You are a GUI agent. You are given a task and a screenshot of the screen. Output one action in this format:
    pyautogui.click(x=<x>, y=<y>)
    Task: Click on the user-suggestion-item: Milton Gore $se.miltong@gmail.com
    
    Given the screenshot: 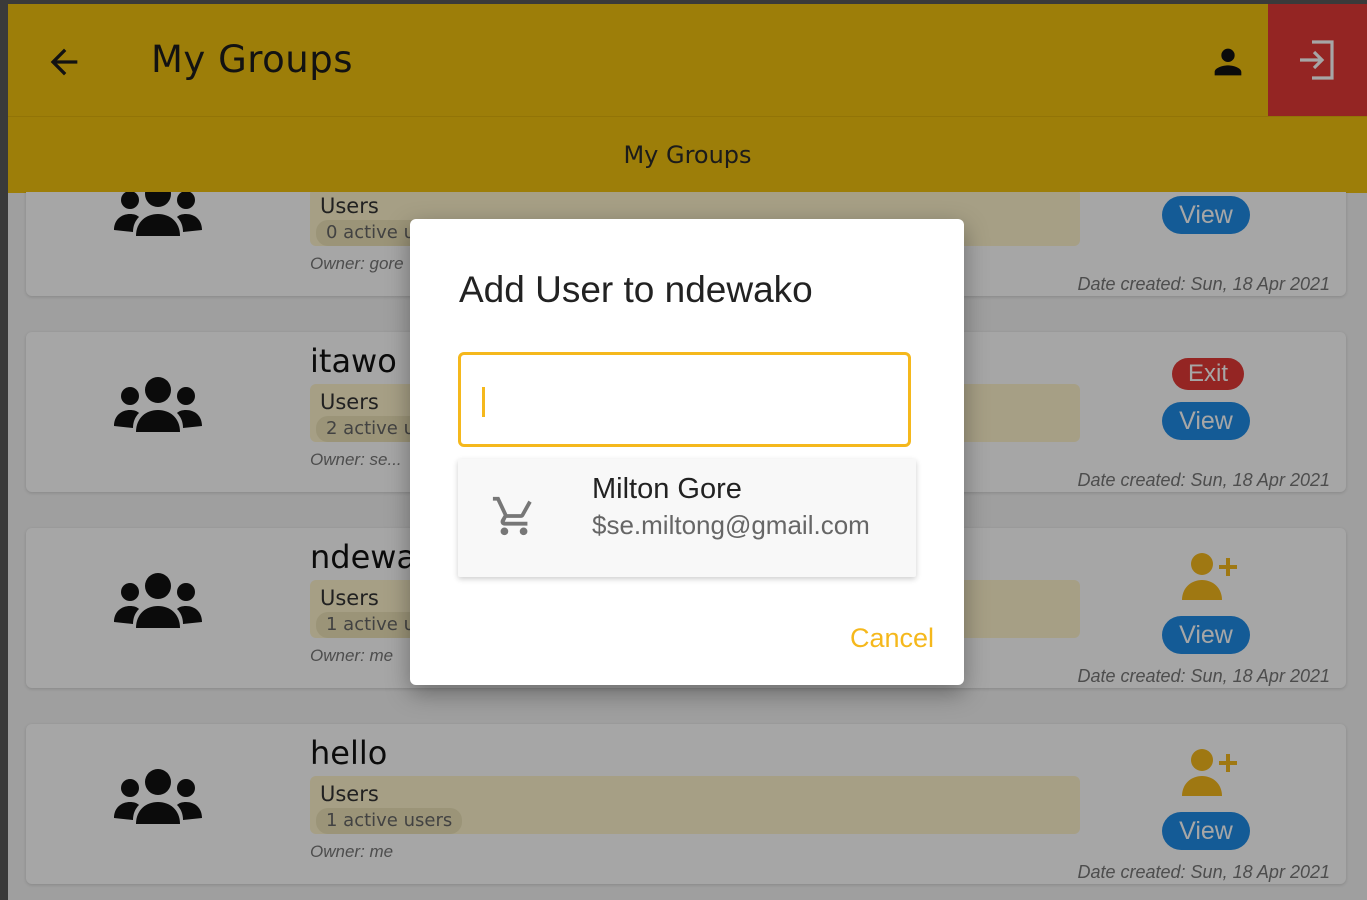 What is the action you would take?
    pyautogui.click(x=687, y=518)
    